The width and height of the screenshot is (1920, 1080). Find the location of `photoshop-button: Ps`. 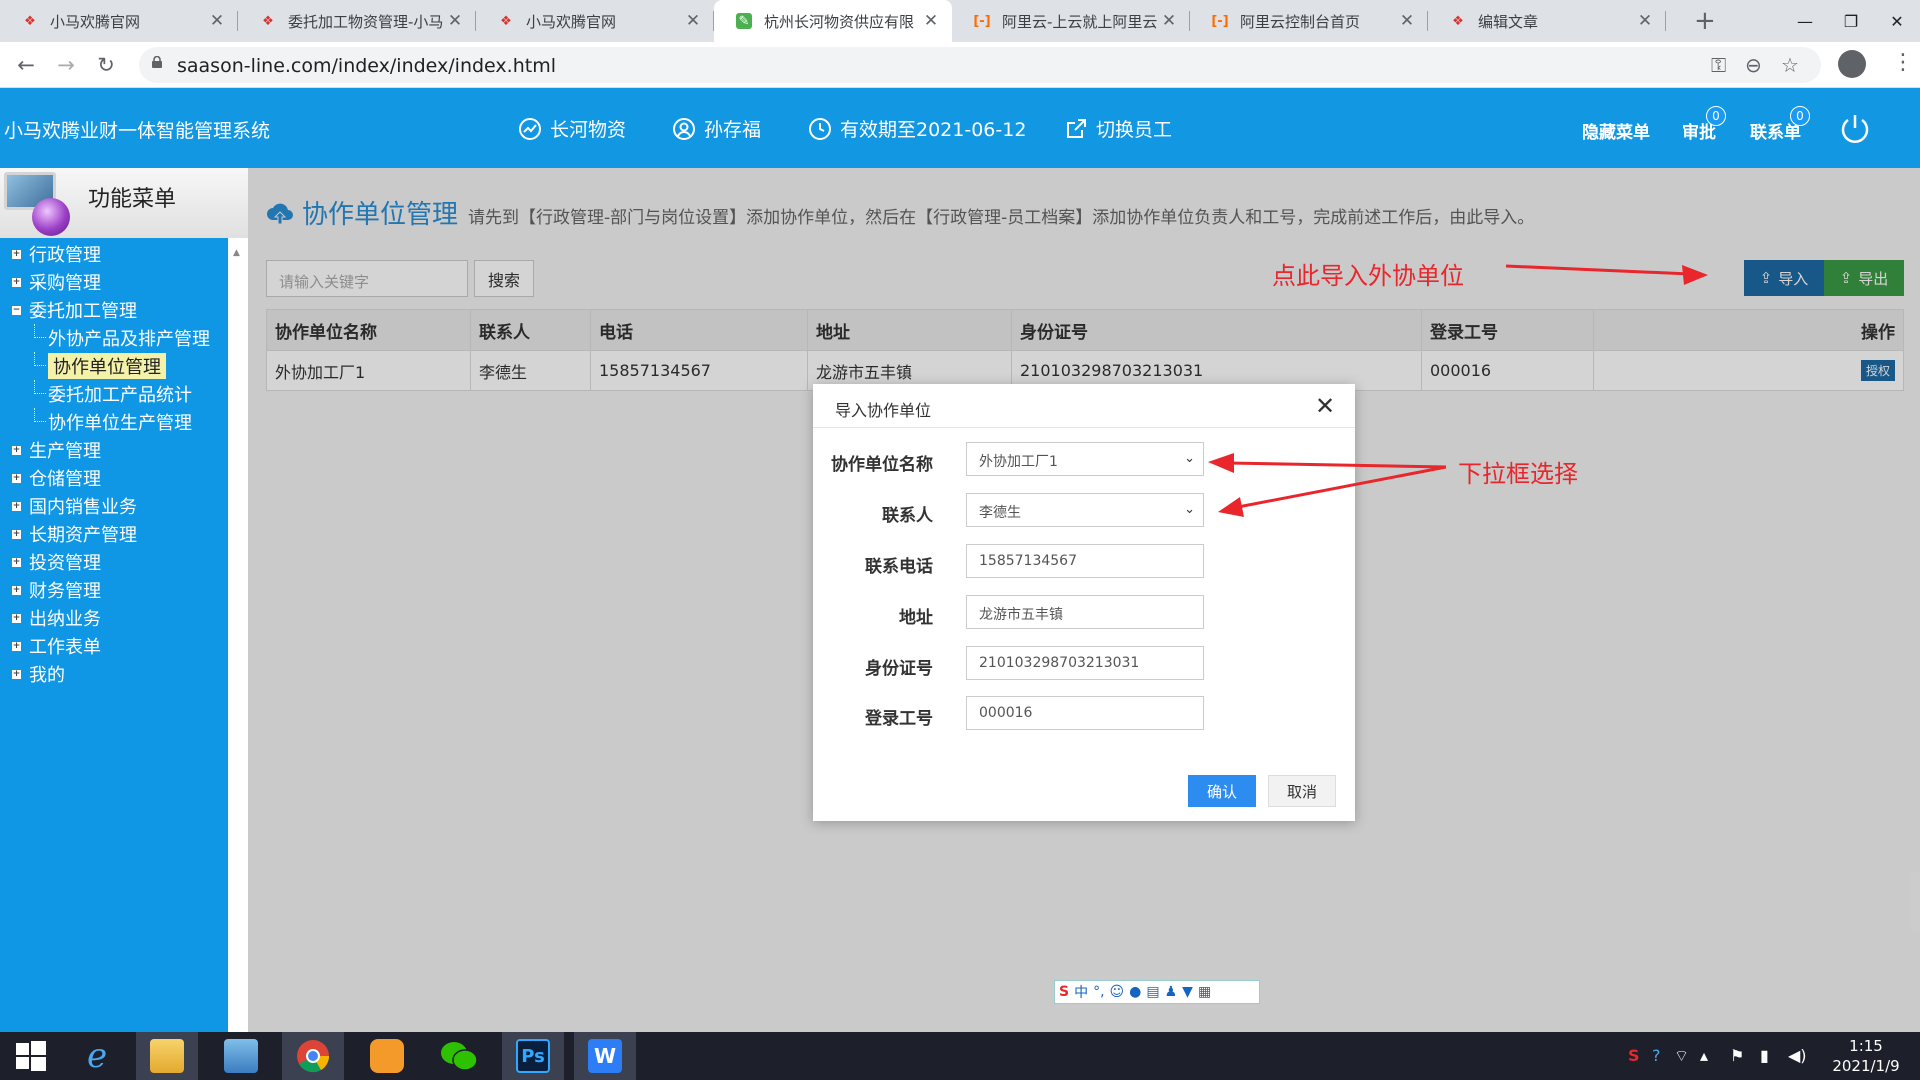

photoshop-button: Ps is located at coordinates (533, 1056).